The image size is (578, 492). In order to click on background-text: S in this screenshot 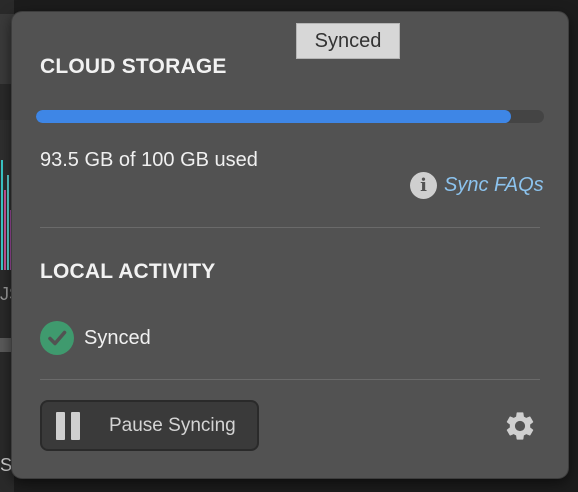, I will do `click(6, 465)`.